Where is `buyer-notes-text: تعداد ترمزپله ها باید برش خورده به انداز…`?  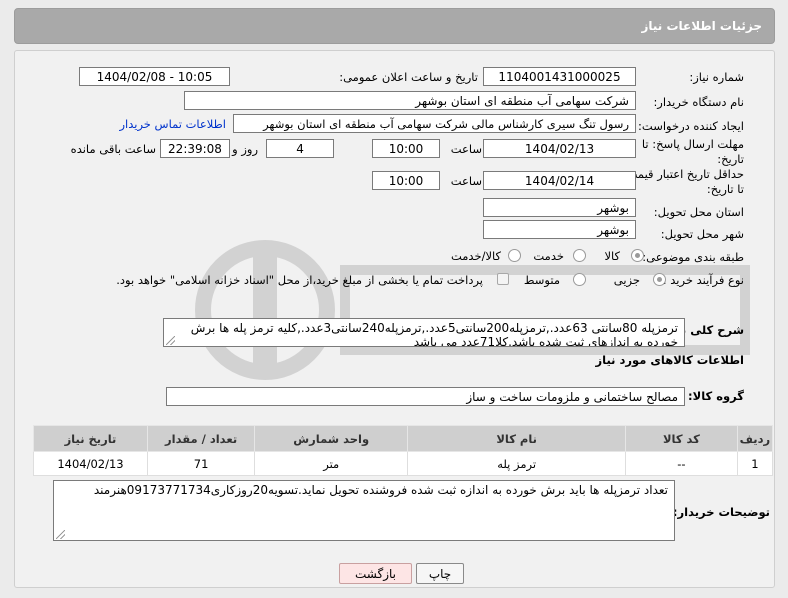
buyer-notes-text: تعداد ترمزپله ها باید برش خورده به انداز… is located at coordinates (380, 490).